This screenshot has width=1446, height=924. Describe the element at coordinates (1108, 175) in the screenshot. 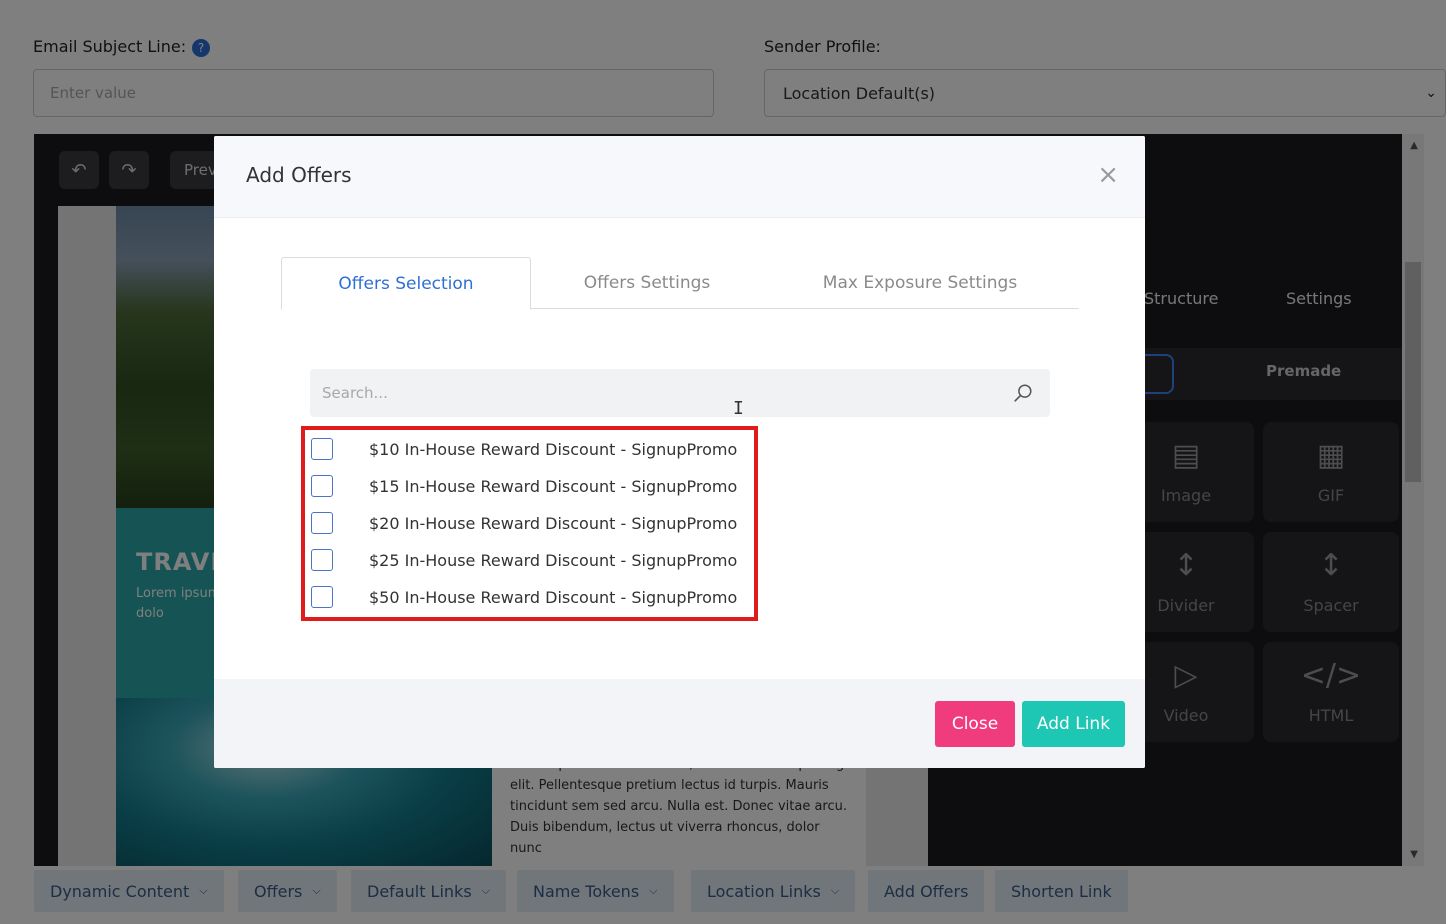

I see `close-icon: ×` at that location.